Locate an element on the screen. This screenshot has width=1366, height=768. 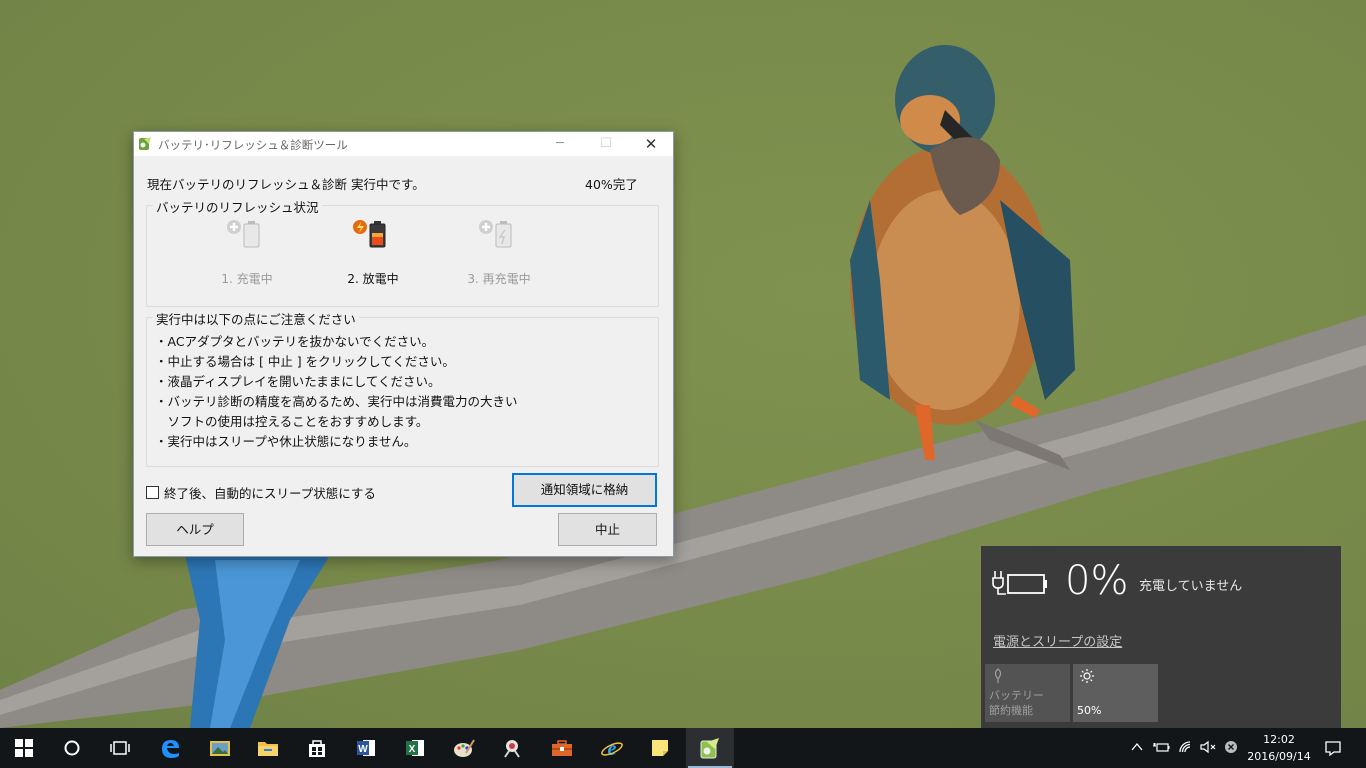
taskbar-sticky-notes is located at coordinates (660, 748).